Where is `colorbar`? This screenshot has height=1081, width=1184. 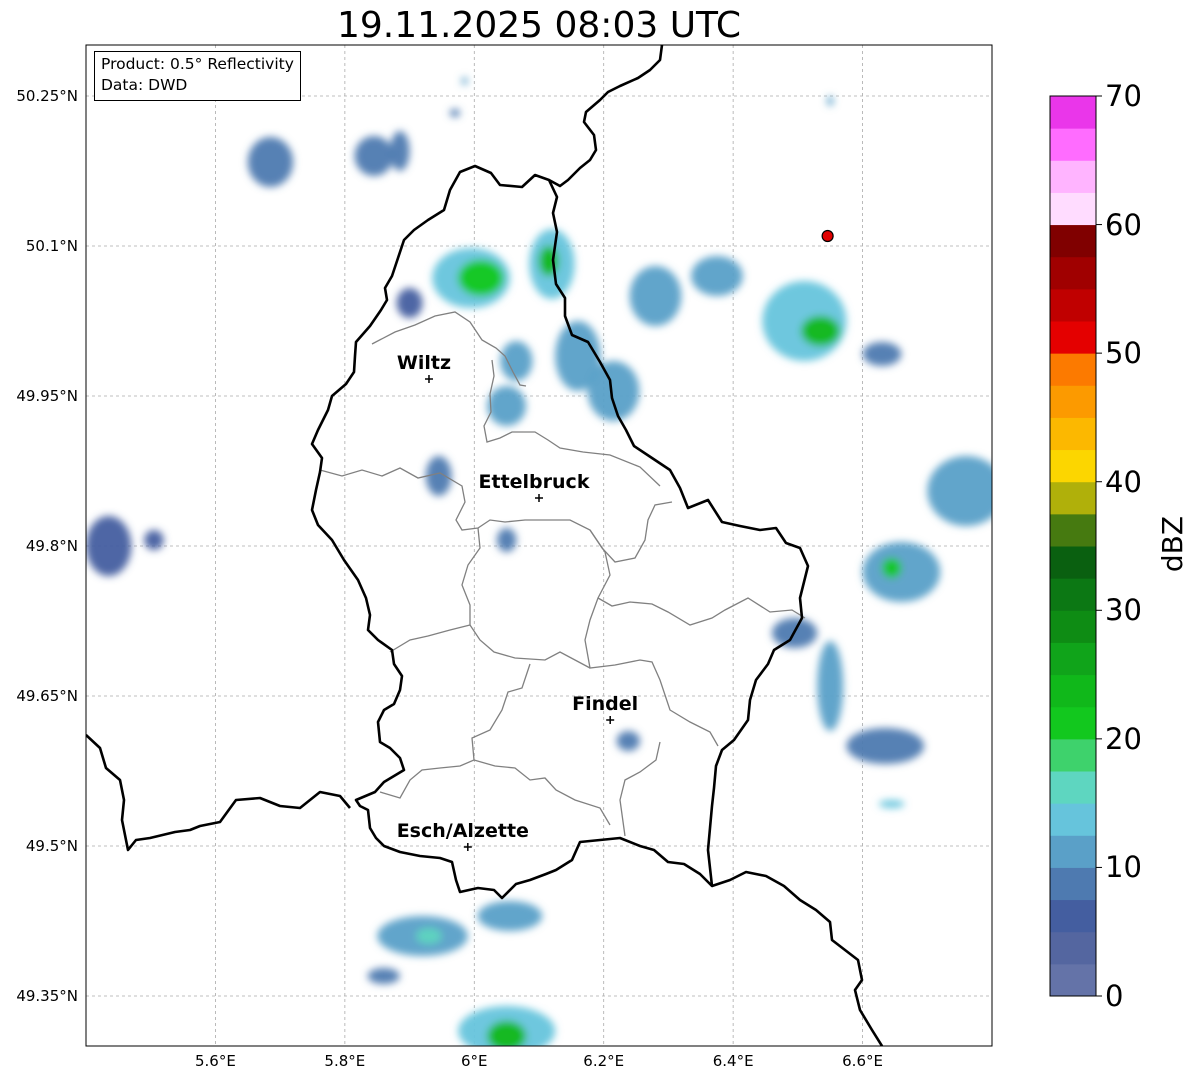 colorbar is located at coordinates (1076, 546).